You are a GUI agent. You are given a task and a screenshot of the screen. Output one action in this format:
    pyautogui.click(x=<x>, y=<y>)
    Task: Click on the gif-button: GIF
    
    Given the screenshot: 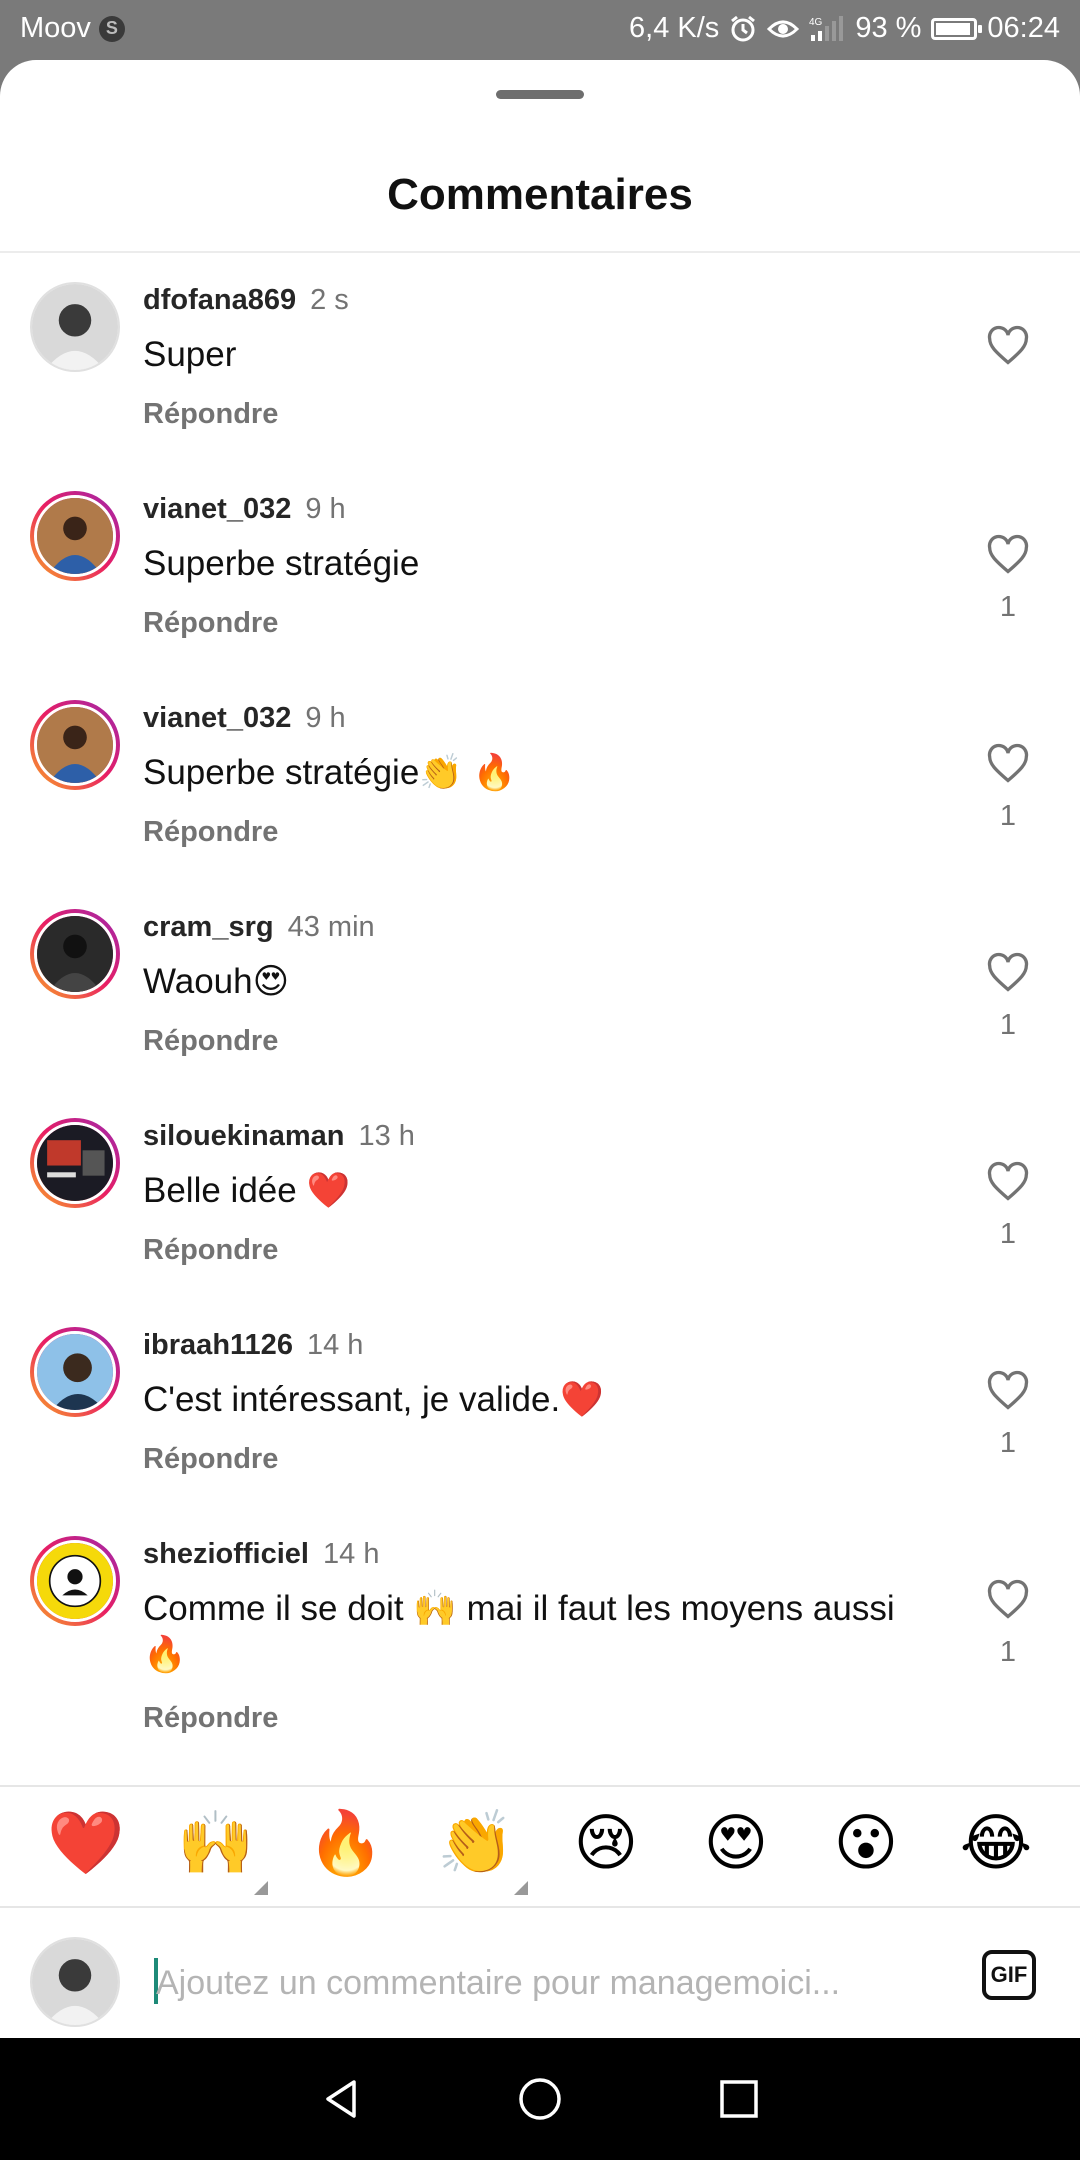 What is the action you would take?
    pyautogui.click(x=1009, y=1975)
    